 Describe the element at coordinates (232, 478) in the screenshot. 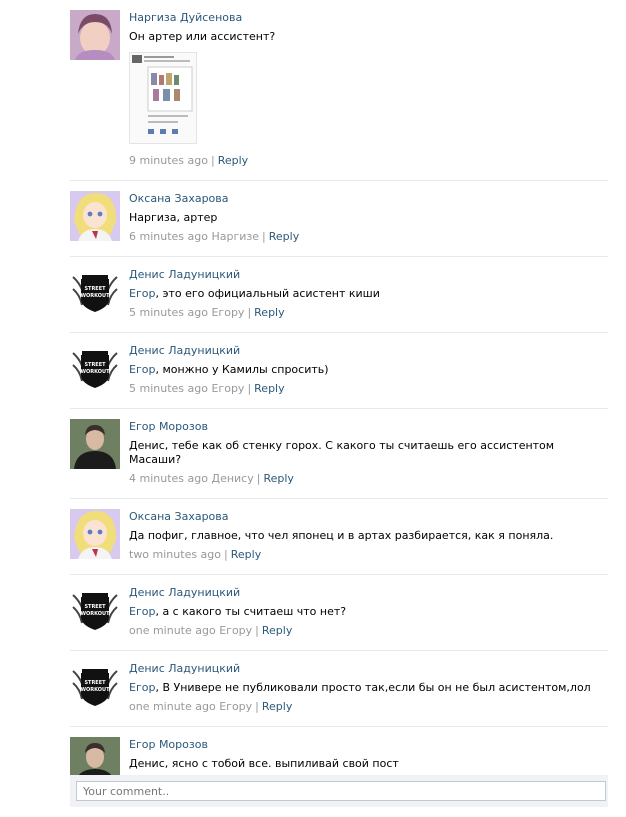

I see `reply-to-user: Денису` at that location.